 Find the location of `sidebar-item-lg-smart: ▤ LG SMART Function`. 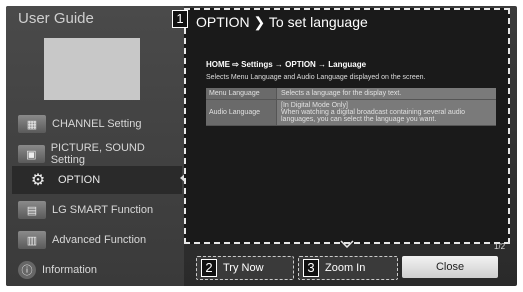

sidebar-item-lg-smart: ▤ LG SMART Function is located at coordinates (91, 210).